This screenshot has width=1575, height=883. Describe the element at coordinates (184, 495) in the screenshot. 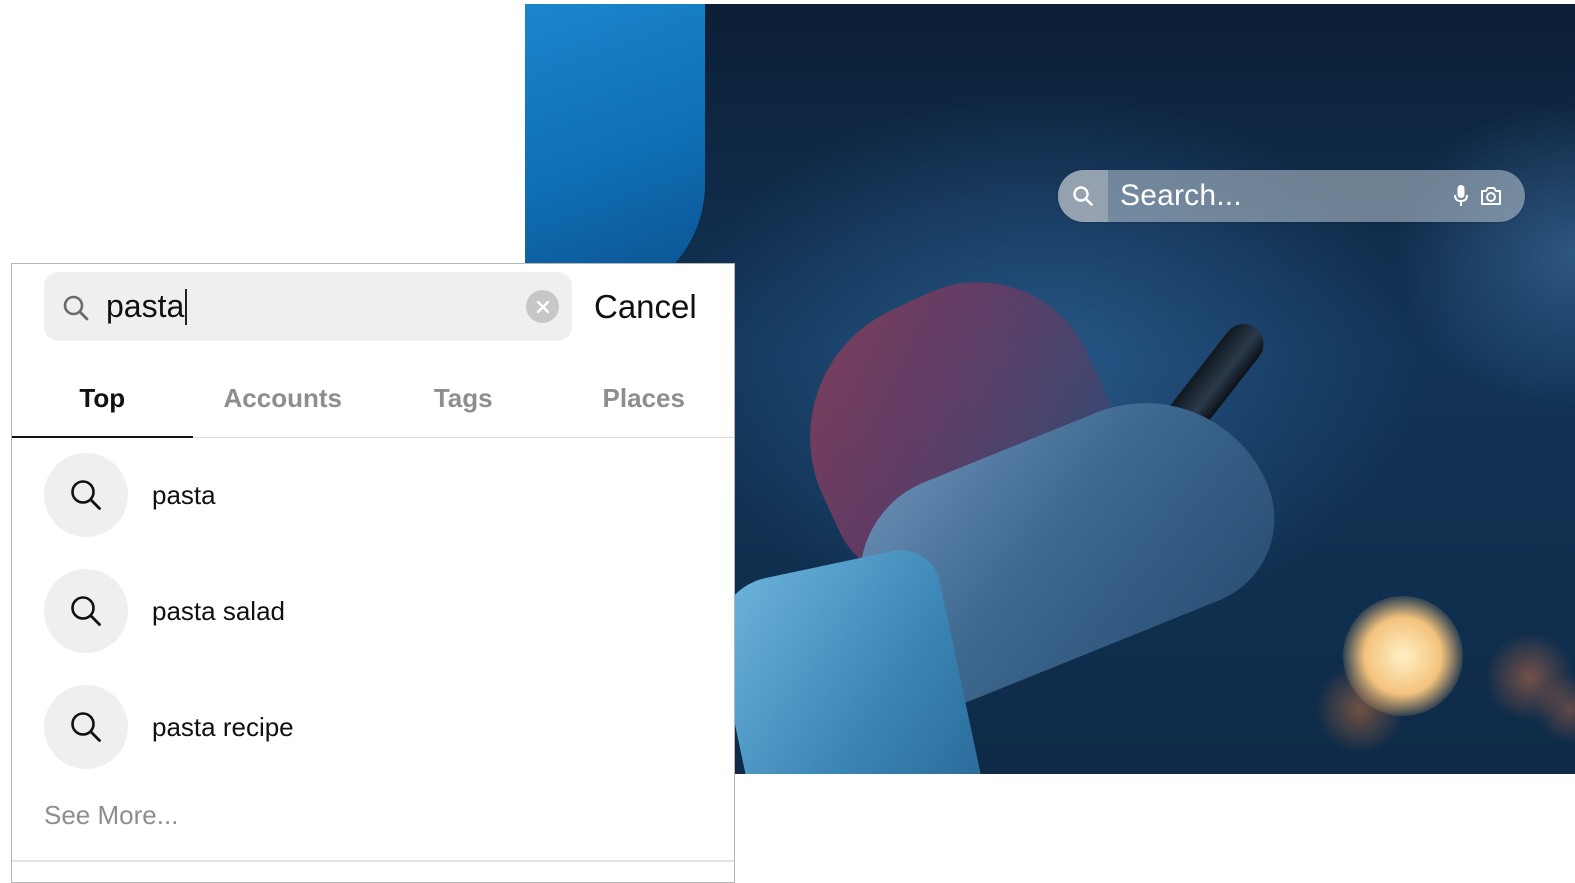

I see `result-label: pasta` at that location.